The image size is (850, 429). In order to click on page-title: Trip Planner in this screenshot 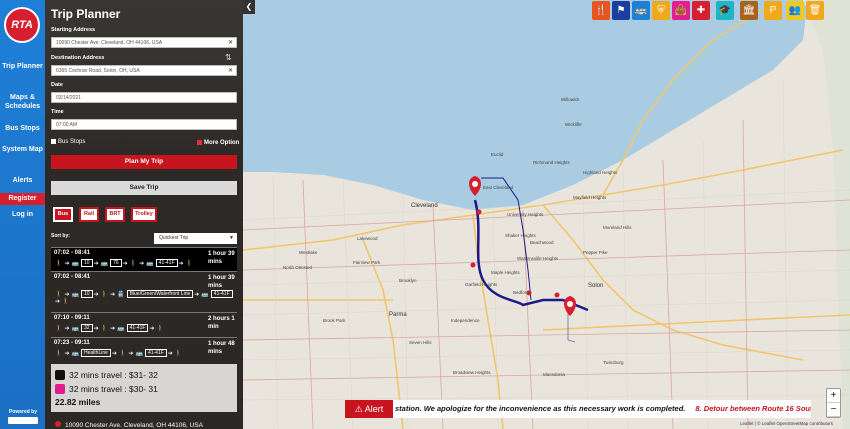, I will do `click(86, 14)`.